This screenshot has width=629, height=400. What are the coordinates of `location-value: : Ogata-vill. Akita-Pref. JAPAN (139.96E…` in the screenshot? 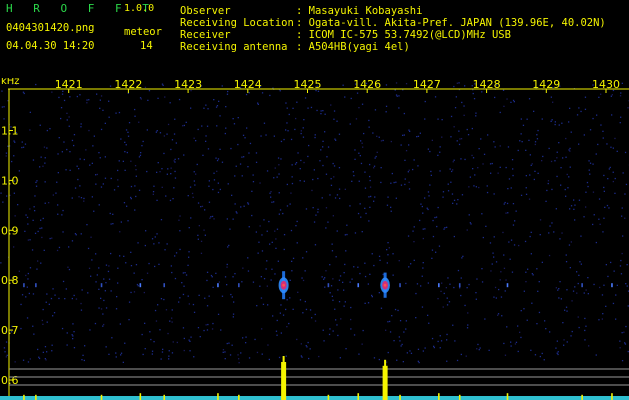 It's located at (451, 23).